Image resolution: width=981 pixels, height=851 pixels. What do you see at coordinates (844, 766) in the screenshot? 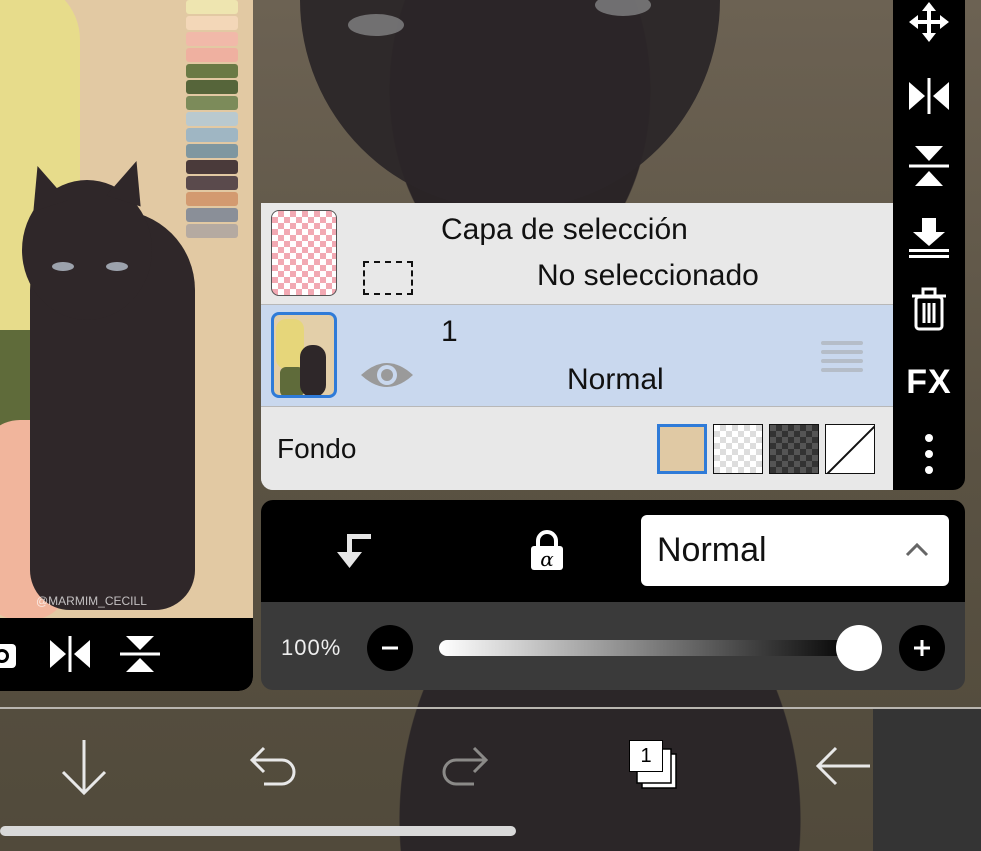
I see `back-arrow-icon` at bounding box center [844, 766].